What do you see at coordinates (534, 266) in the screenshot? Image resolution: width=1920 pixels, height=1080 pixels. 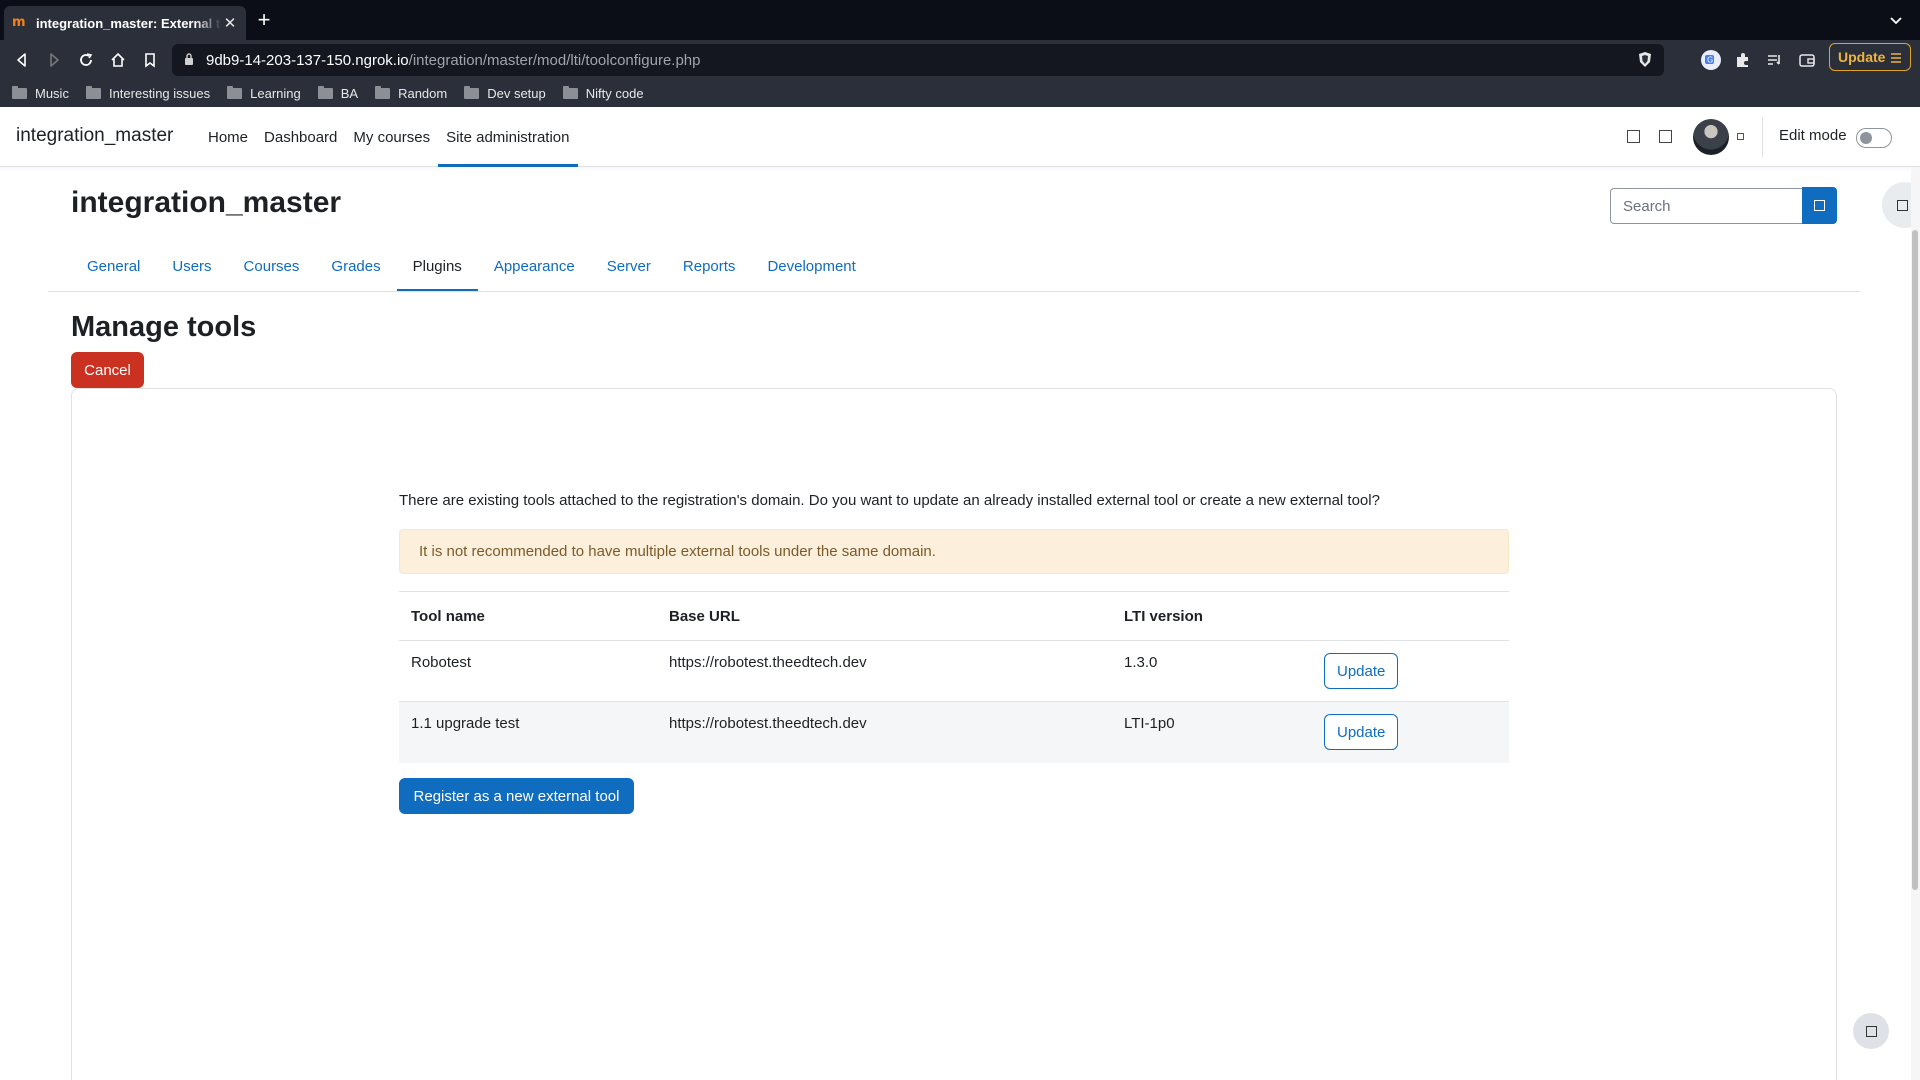 I see `tab-appearance: Appearance` at bounding box center [534, 266].